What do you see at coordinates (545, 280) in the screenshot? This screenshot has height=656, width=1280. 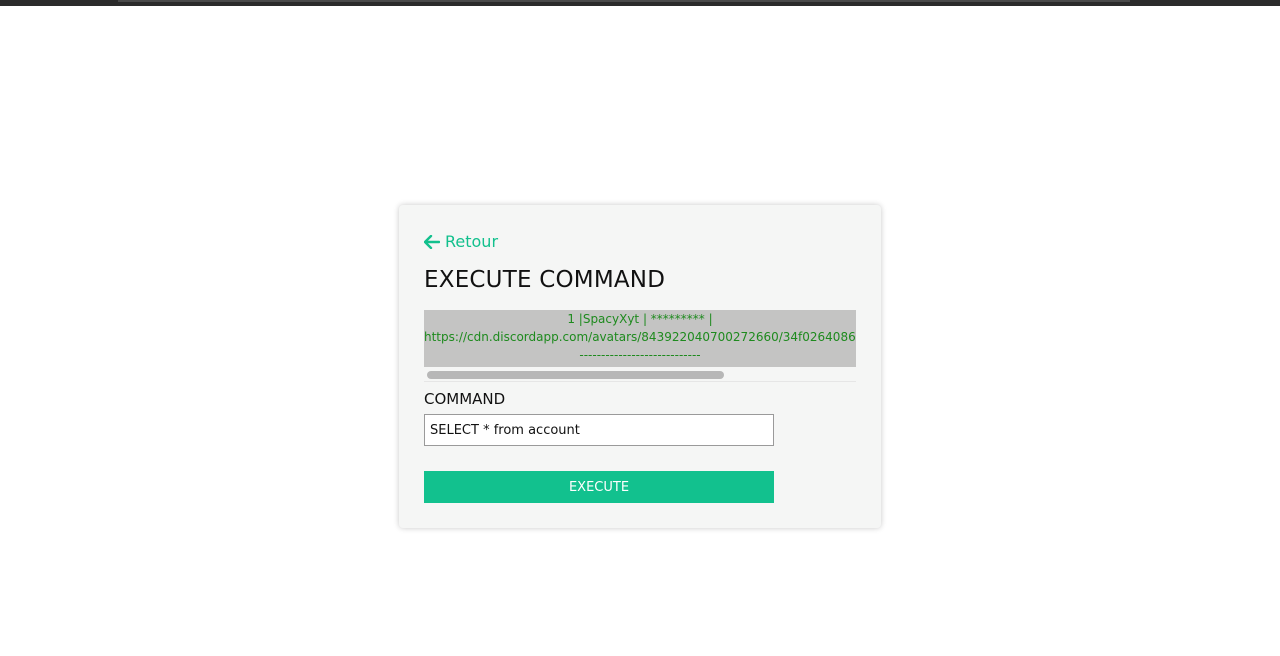 I see `page-title: EXECUTE COMMAND` at bounding box center [545, 280].